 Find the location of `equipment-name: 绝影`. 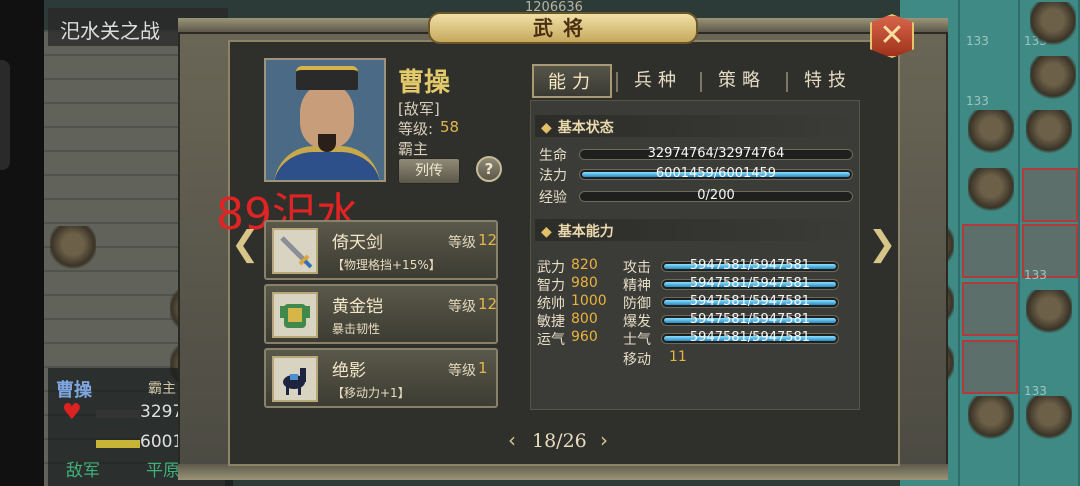

equipment-name: 绝影 is located at coordinates (349, 371).